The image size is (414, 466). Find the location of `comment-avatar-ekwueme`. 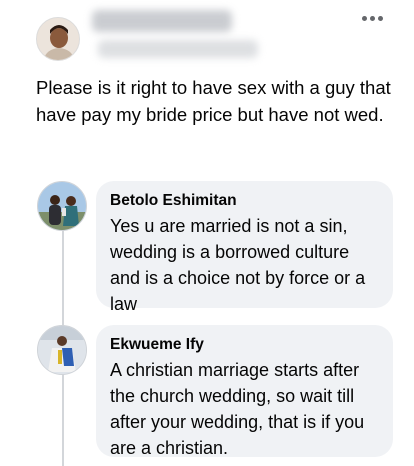

comment-avatar-ekwueme is located at coordinates (62, 350).